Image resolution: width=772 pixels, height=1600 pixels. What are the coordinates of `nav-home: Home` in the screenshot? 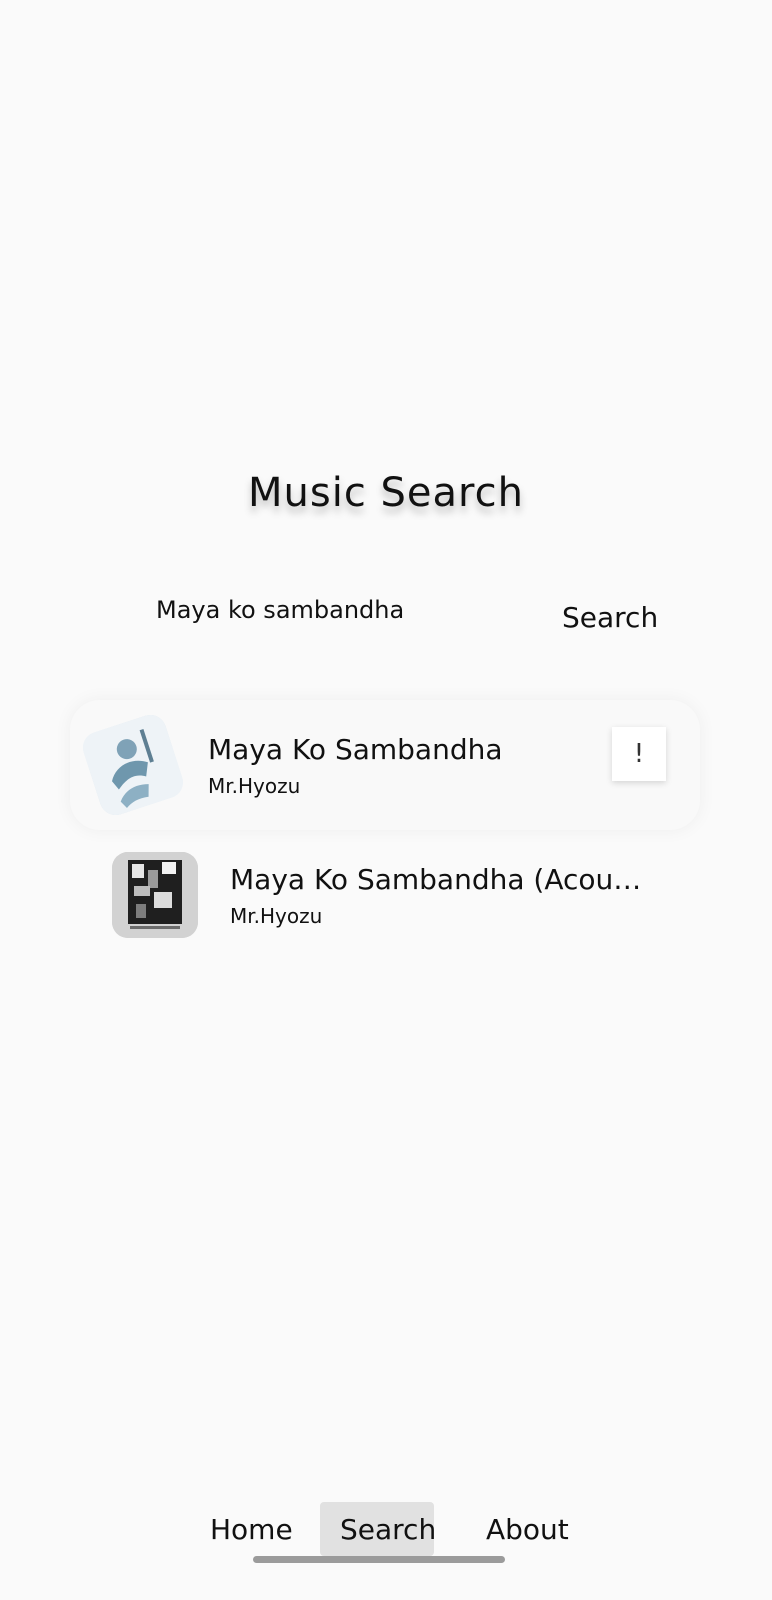 It's located at (251, 1529).